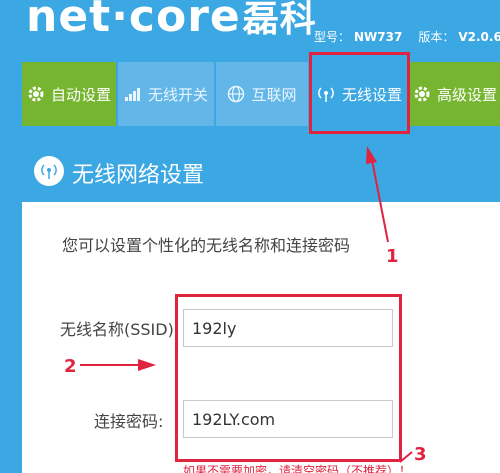 The height and width of the screenshot is (473, 500). What do you see at coordinates (261, 171) in the screenshot?
I see `panel-title-bar: 无线网络设置` at bounding box center [261, 171].